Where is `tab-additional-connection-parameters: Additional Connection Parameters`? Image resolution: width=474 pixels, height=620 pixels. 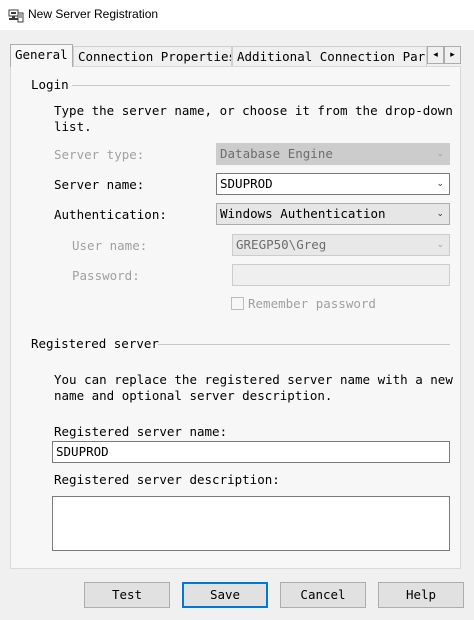
tab-additional-connection-parameters: Additional Connection Parameters is located at coordinates (329, 56).